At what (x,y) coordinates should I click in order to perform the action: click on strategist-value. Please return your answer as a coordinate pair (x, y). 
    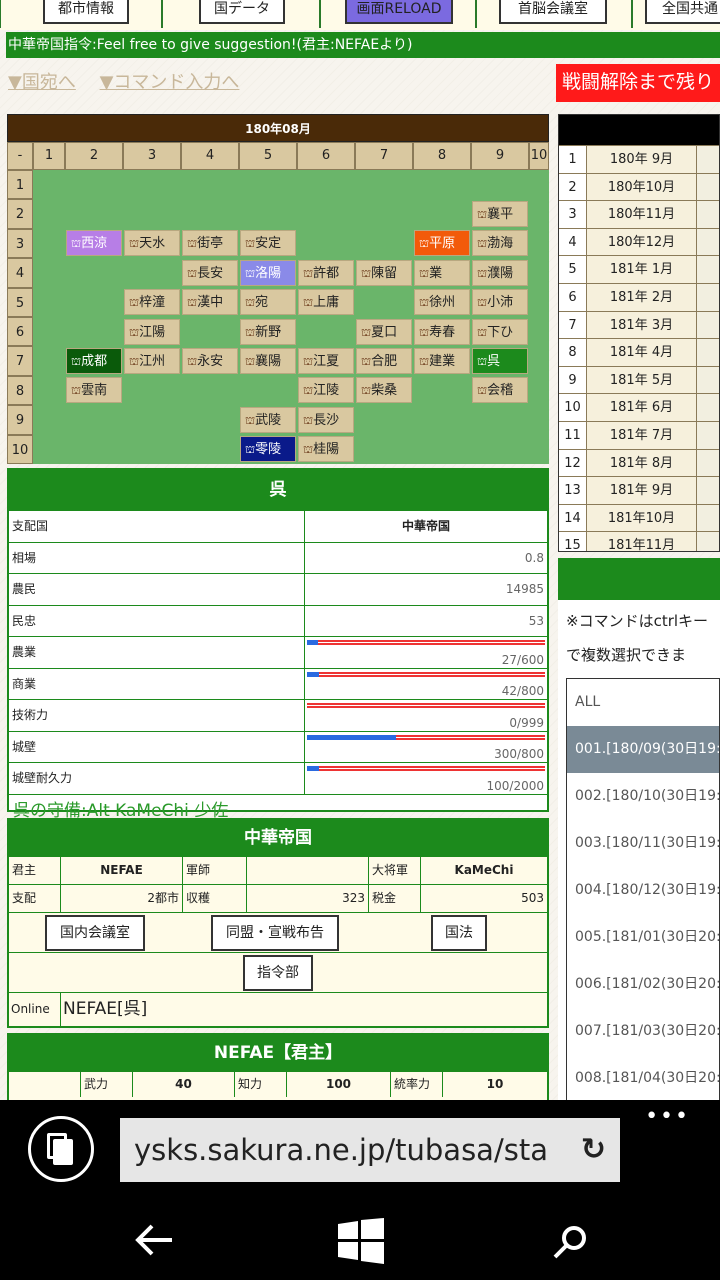
    Looking at the image, I should click on (308, 870).